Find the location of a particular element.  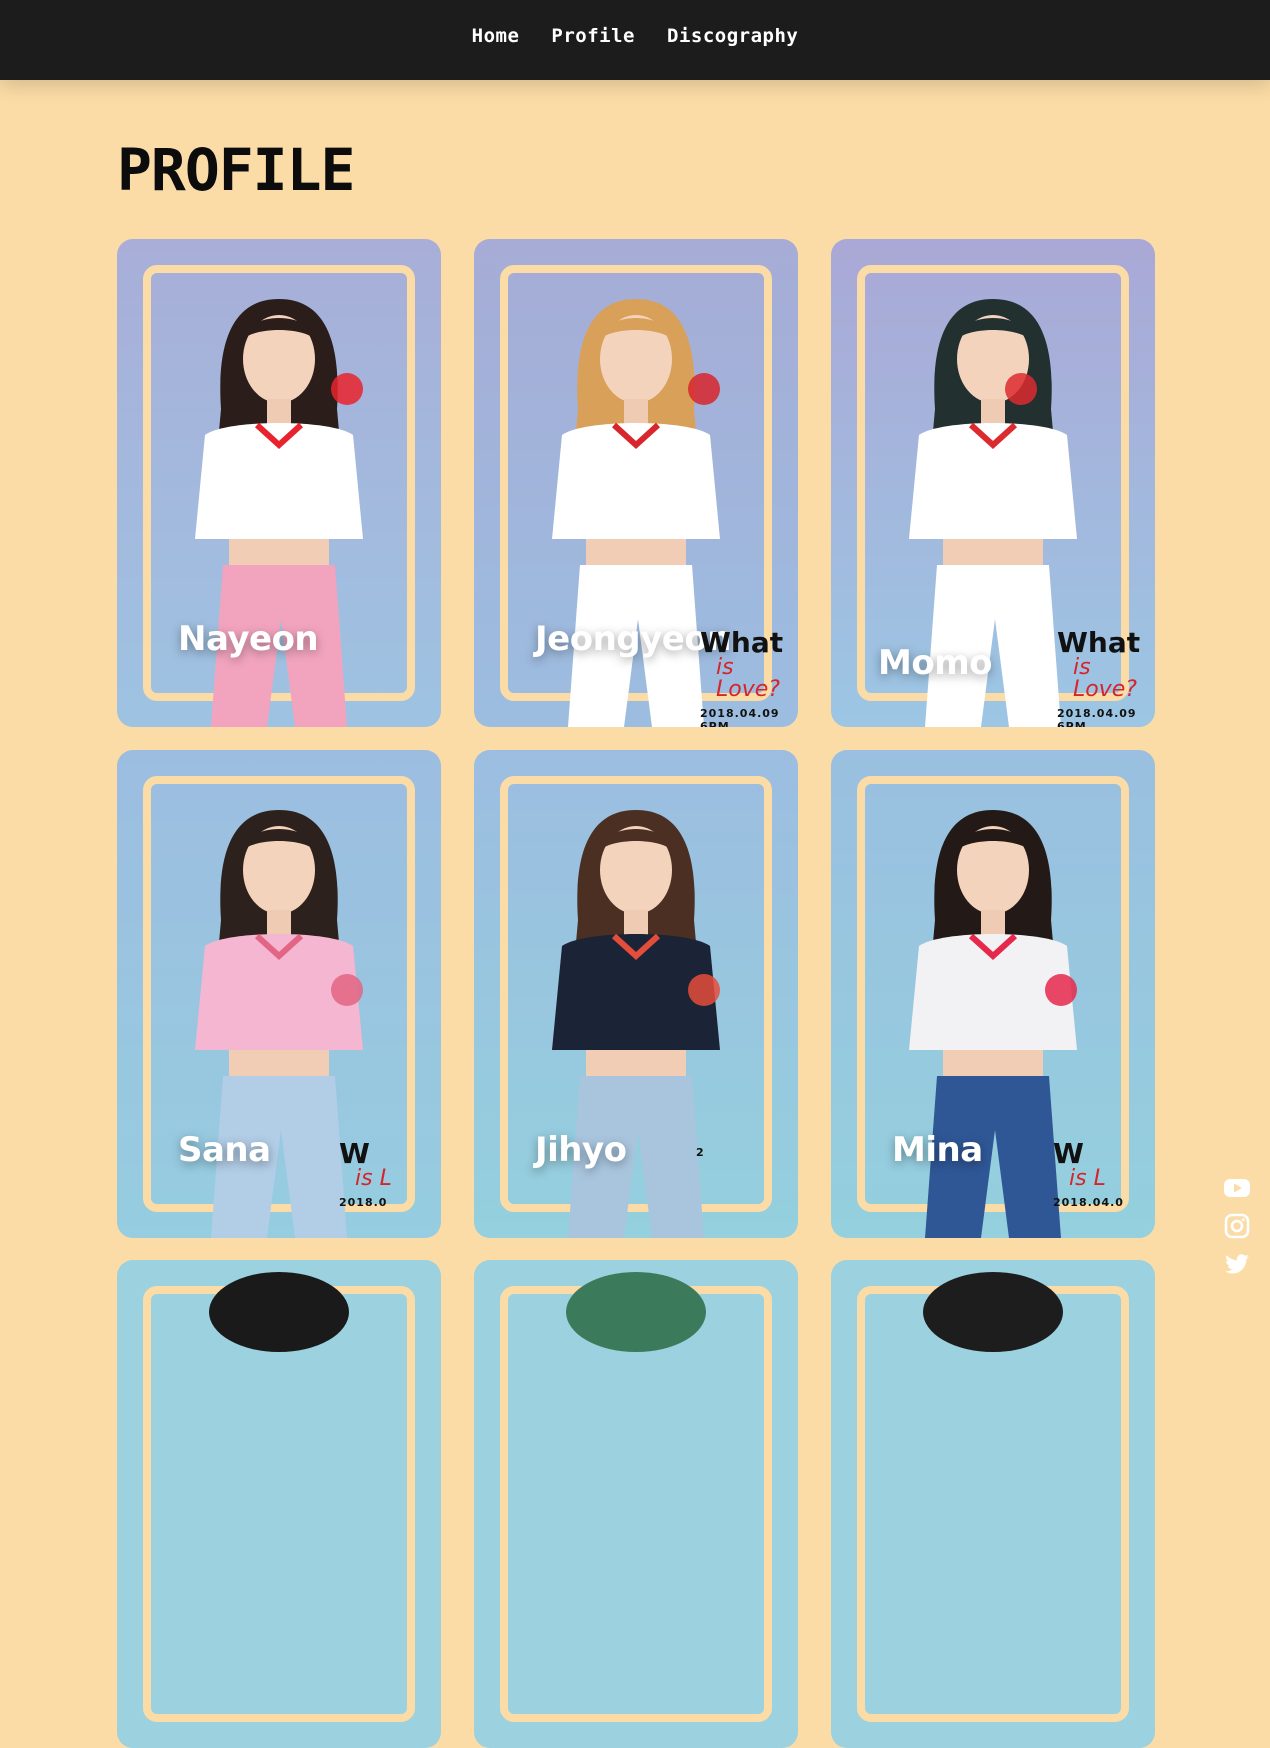

member-name: Jihyo is located at coordinates (581, 1150).